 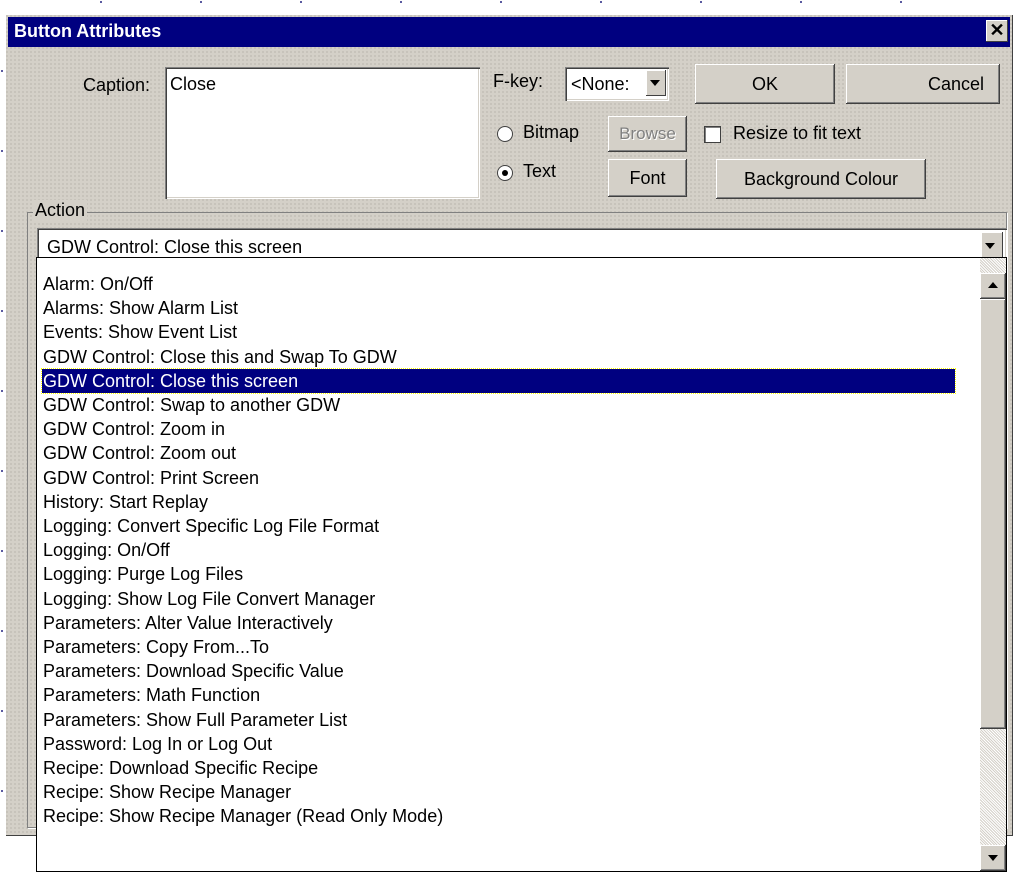 What do you see at coordinates (518, 81) in the screenshot?
I see `fkey-label: F-key:` at bounding box center [518, 81].